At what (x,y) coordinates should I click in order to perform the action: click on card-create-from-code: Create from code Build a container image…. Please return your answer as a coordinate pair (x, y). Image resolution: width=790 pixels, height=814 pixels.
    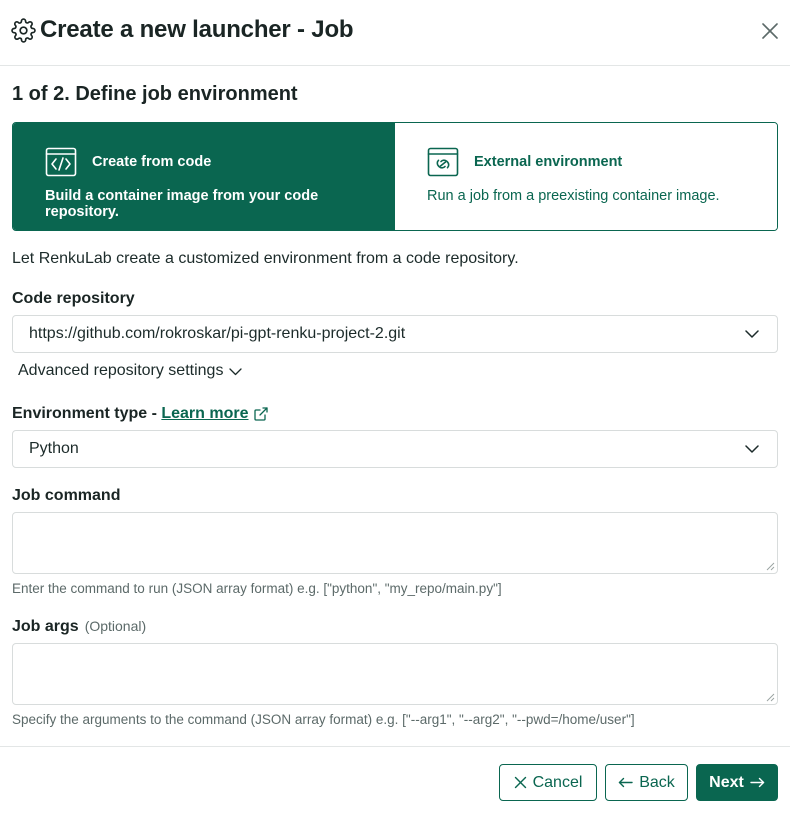
    Looking at the image, I should click on (204, 176).